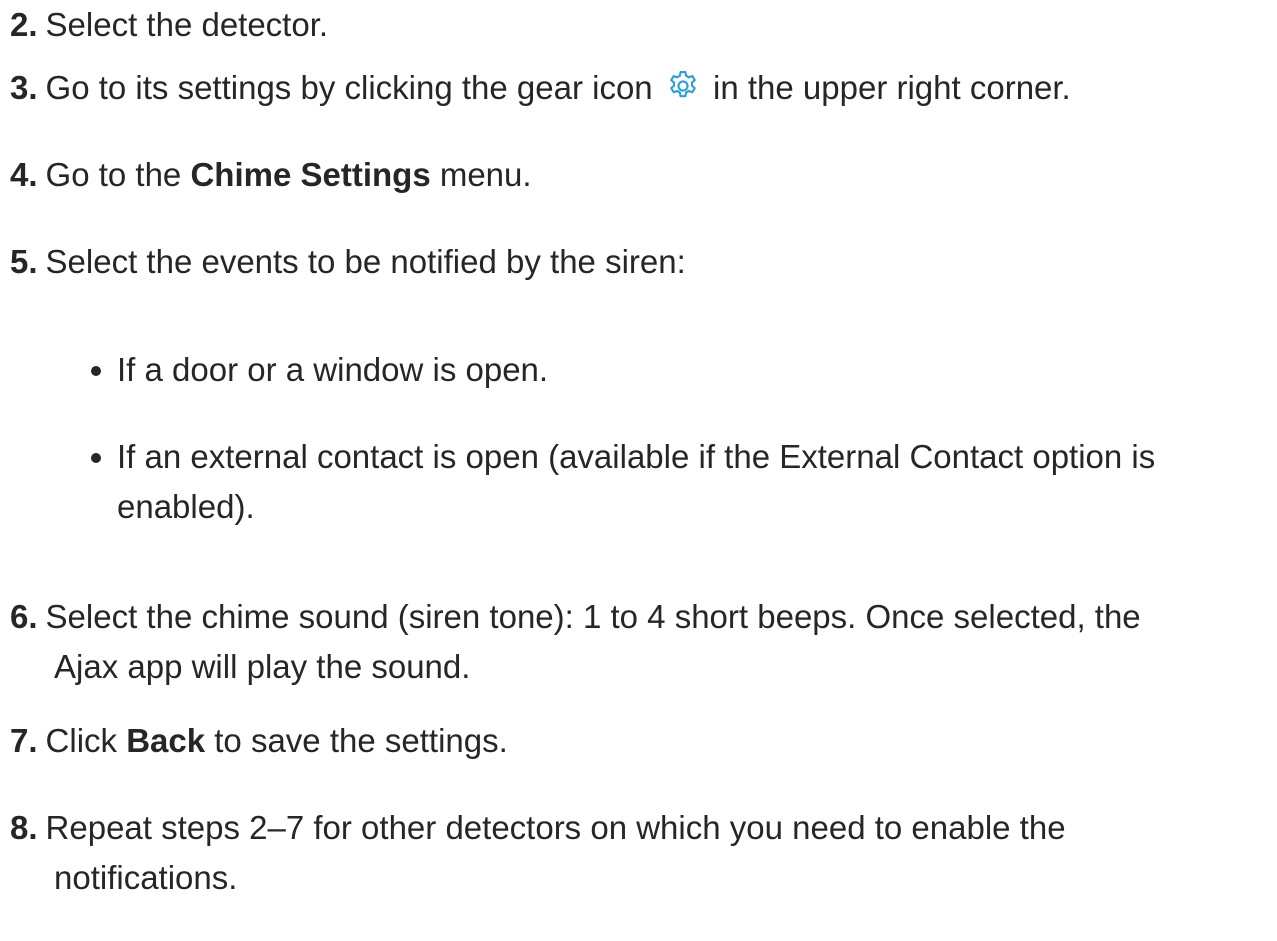 This screenshot has width=1277, height=941. I want to click on step-text: Go to the, so click(113, 174).